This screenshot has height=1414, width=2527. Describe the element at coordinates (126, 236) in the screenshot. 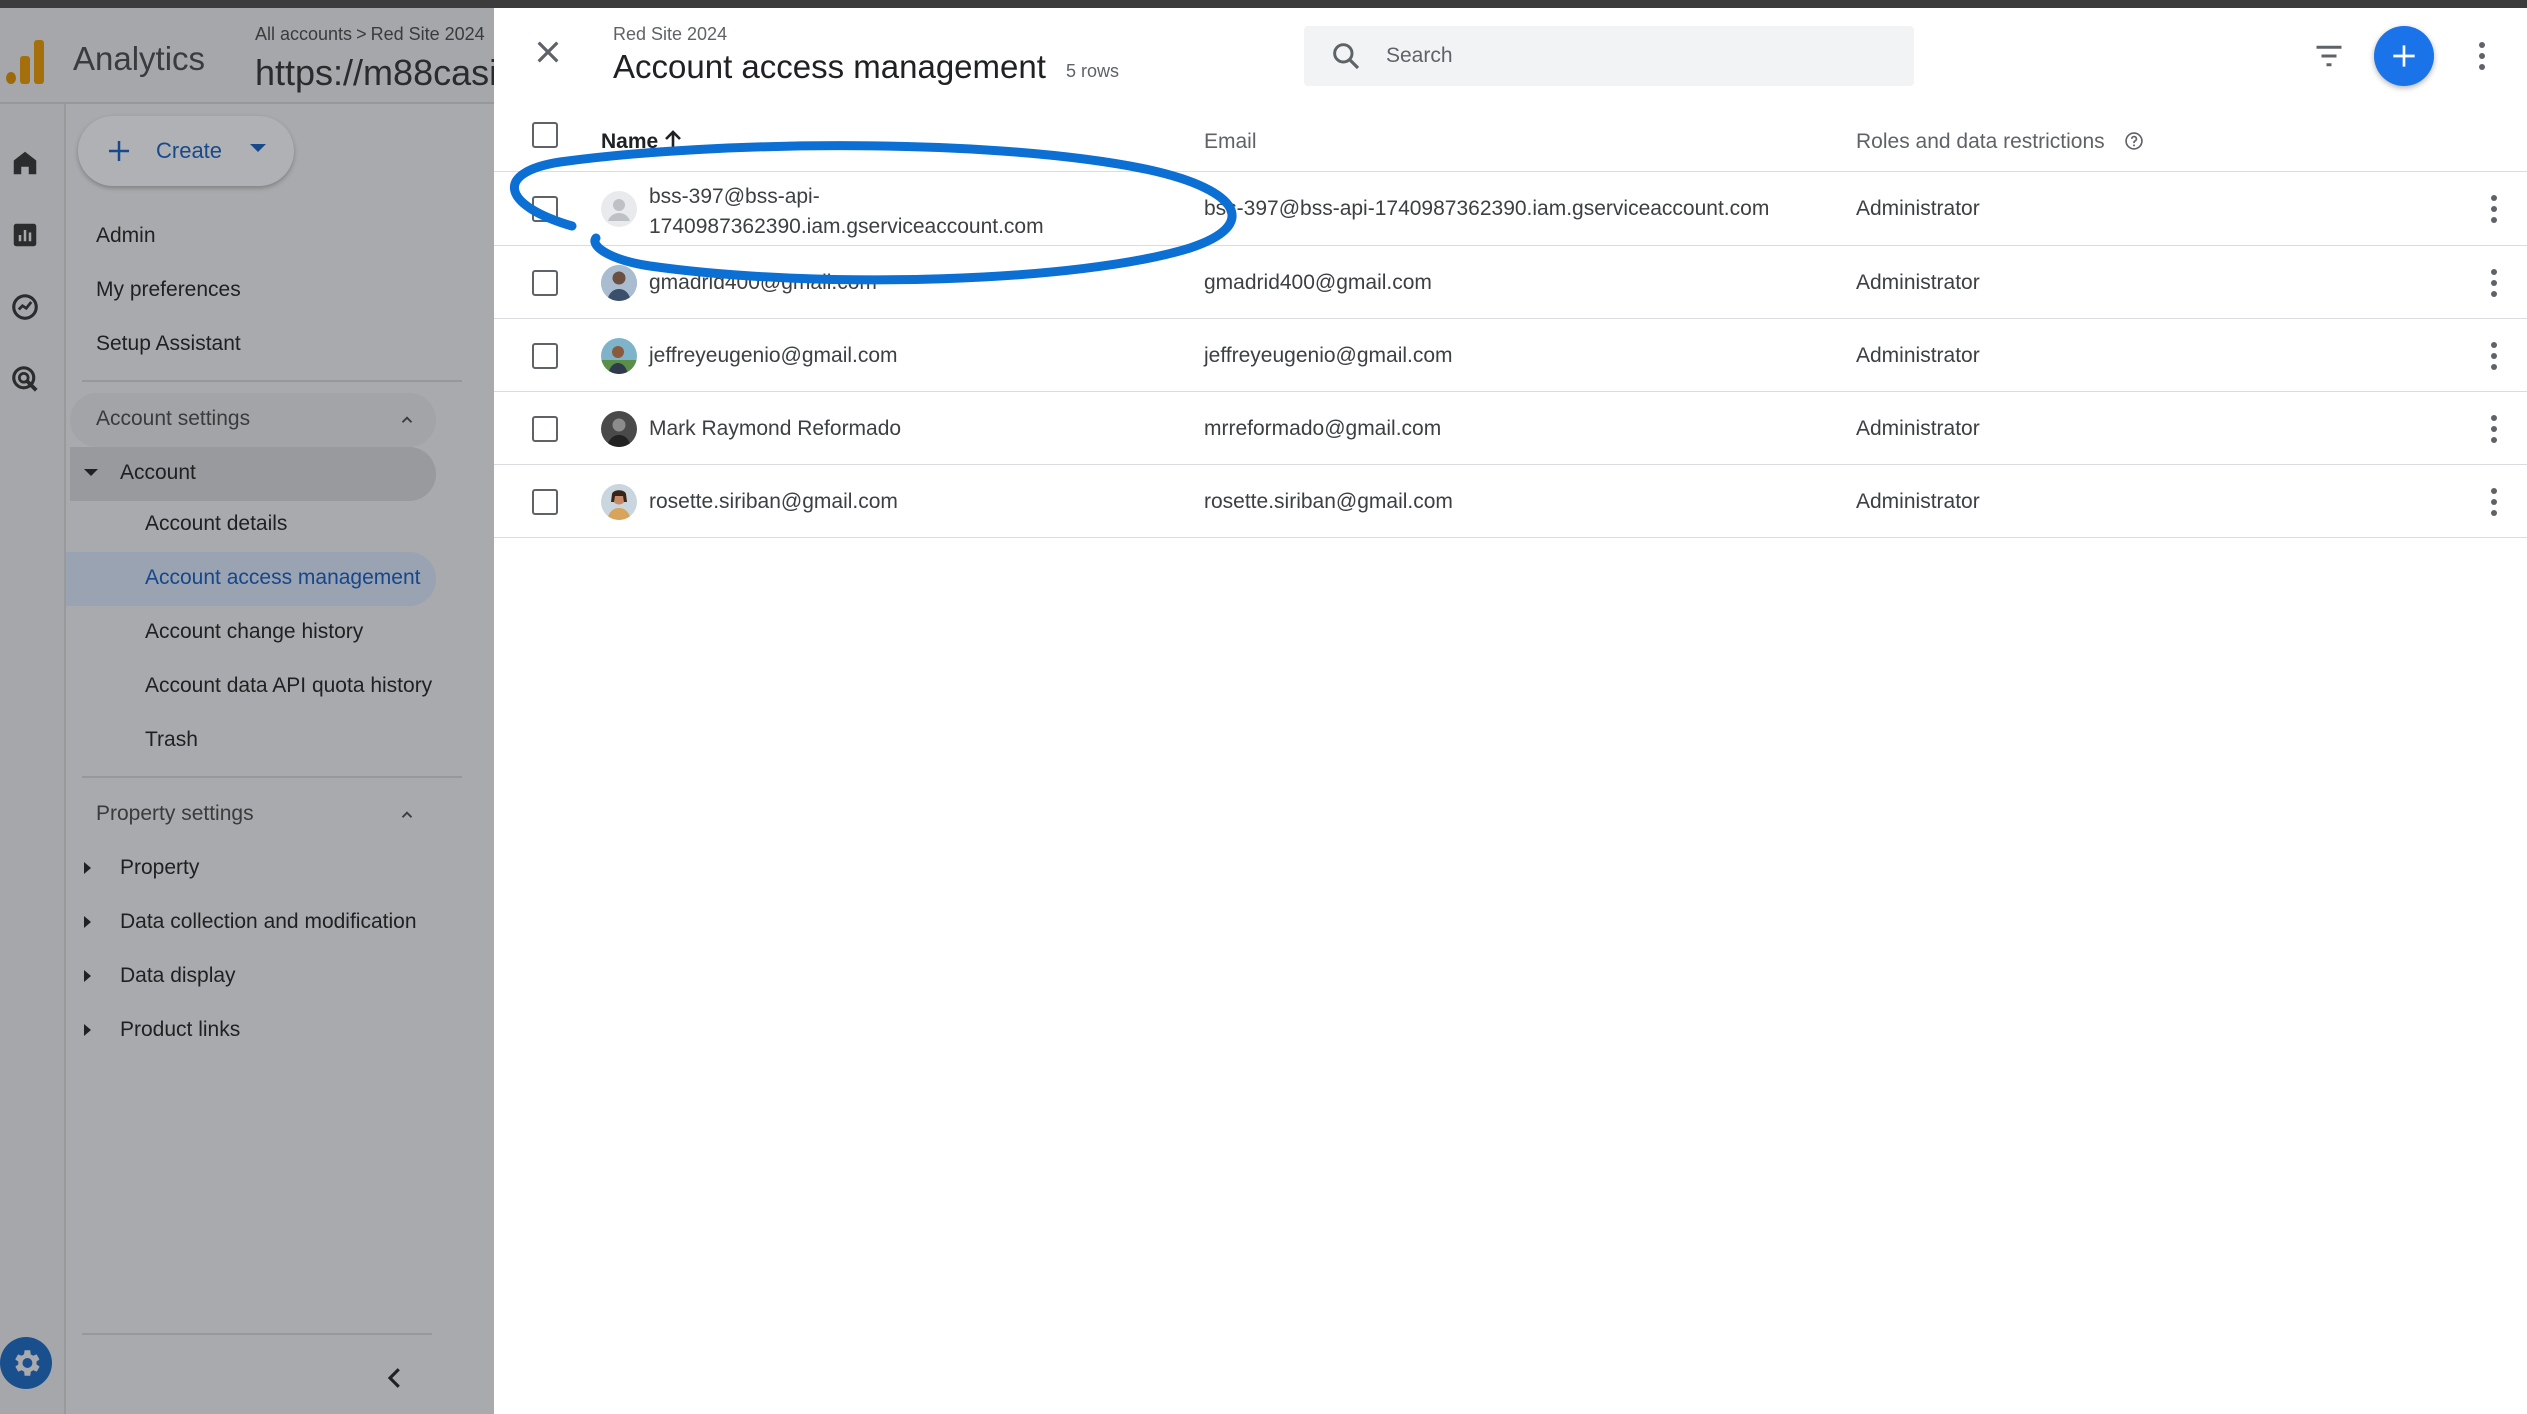

I see `nav-admin: Admin` at that location.